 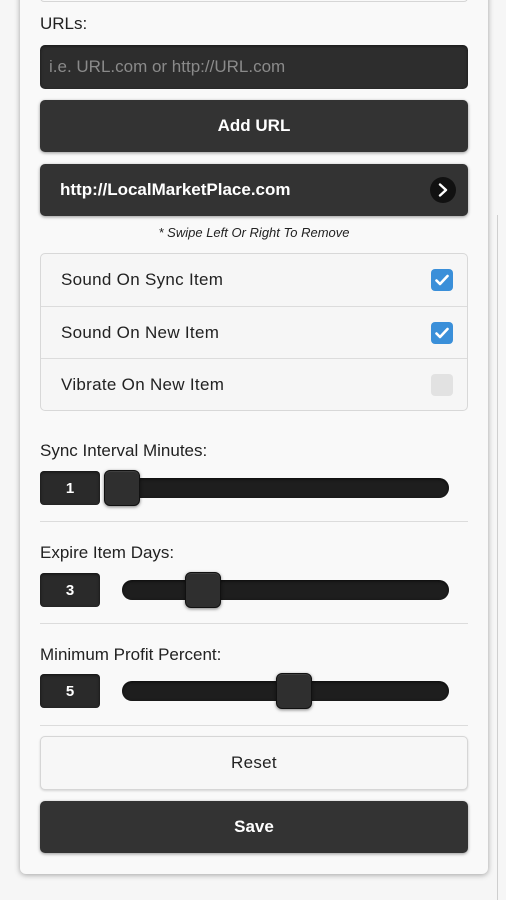 I want to click on reset-button: Reset, so click(x=254, y=763).